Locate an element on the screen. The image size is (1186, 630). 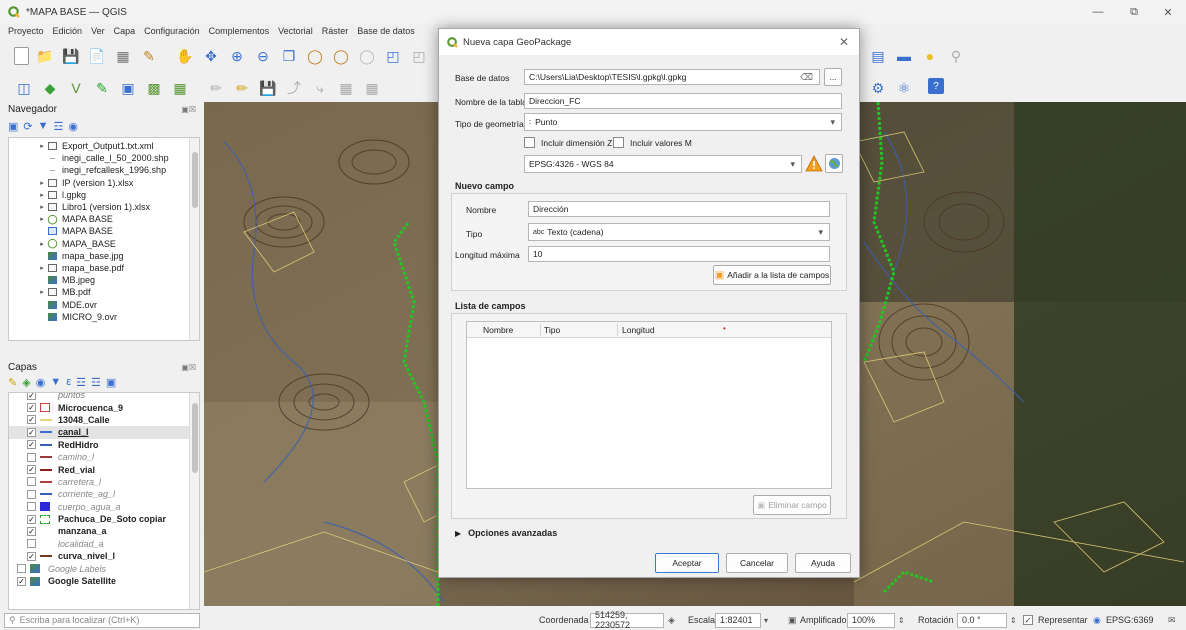
filter-icon: ▼ is located at coordinates (43, 126).